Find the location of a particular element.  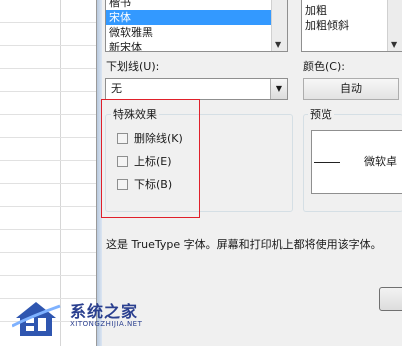

underline-value: 无 is located at coordinates (116, 88).